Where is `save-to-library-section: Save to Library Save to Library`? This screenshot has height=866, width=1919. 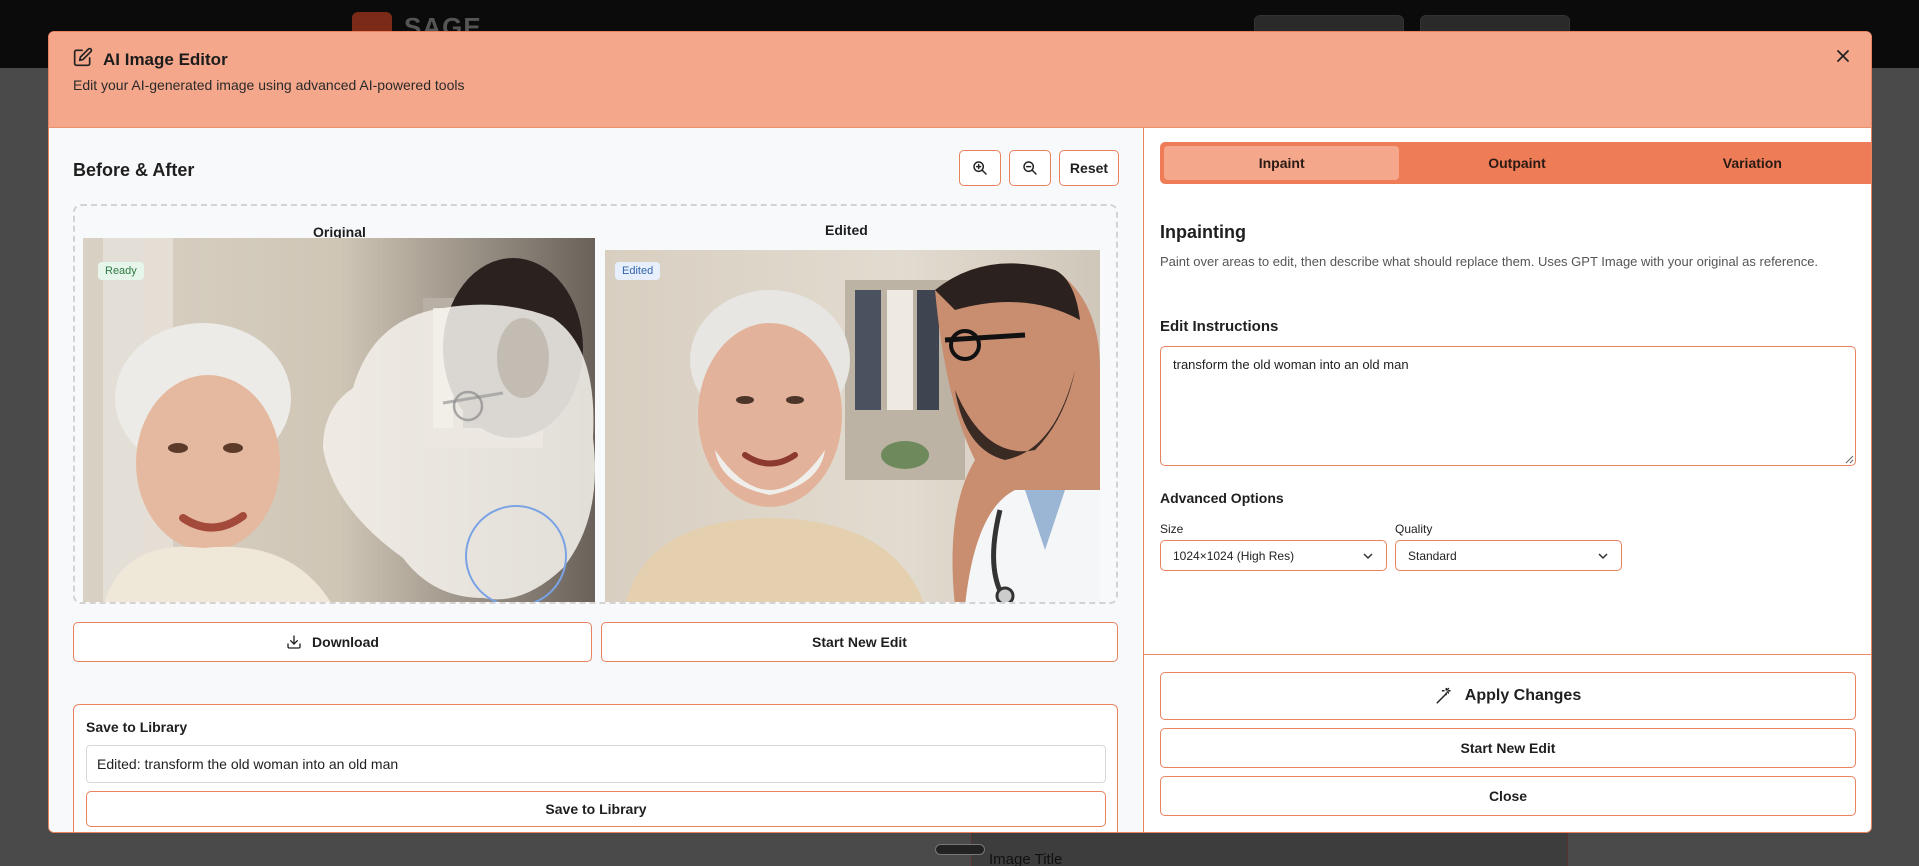
save-to-library-section: Save to Library Save to Library is located at coordinates (595, 768).